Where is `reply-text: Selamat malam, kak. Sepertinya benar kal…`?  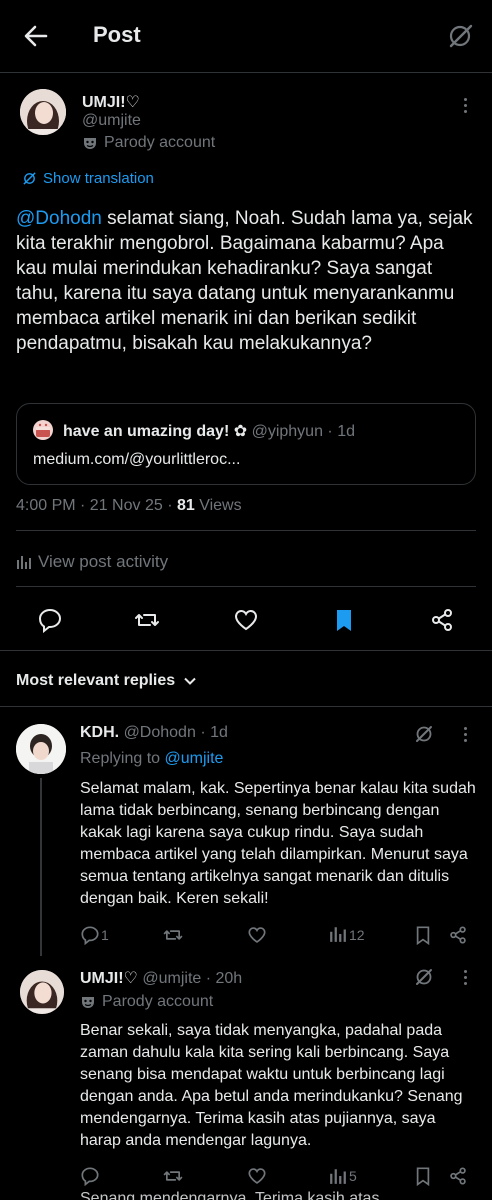 reply-text: Selamat malam, kak. Sepertinya benar kal… is located at coordinates (278, 843).